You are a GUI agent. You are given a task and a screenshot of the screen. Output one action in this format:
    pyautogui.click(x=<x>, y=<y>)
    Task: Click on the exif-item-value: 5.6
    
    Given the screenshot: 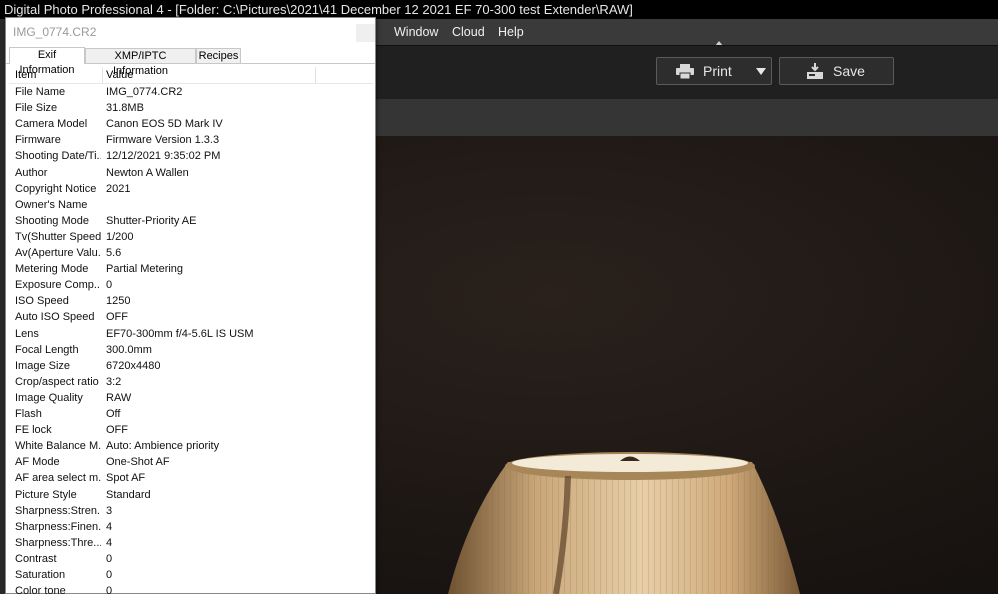 What is the action you would take?
    pyautogui.click(x=114, y=253)
    